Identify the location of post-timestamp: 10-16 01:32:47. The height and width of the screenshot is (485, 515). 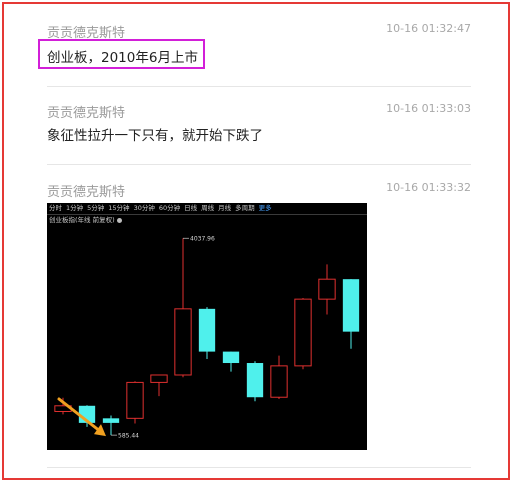
(428, 28).